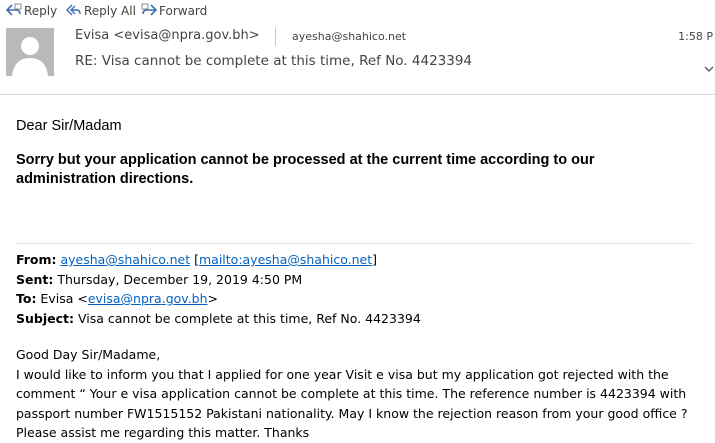  Describe the element at coordinates (14, 11) in the screenshot. I see `reply-icon` at that location.